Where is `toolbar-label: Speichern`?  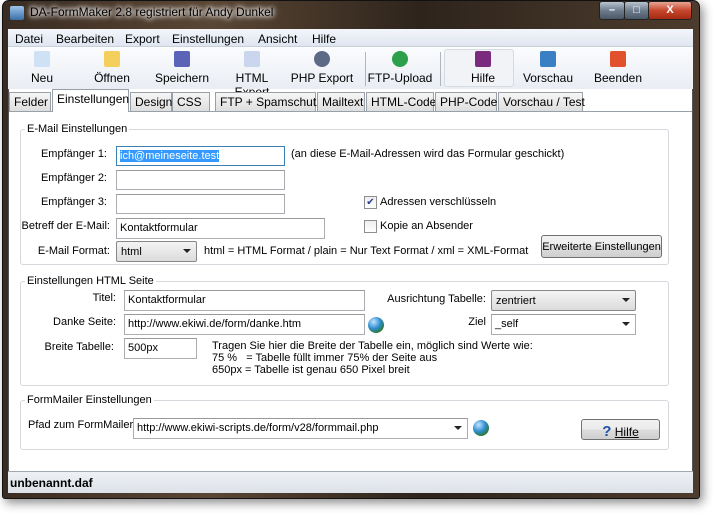
toolbar-label: Speichern is located at coordinates (182, 78).